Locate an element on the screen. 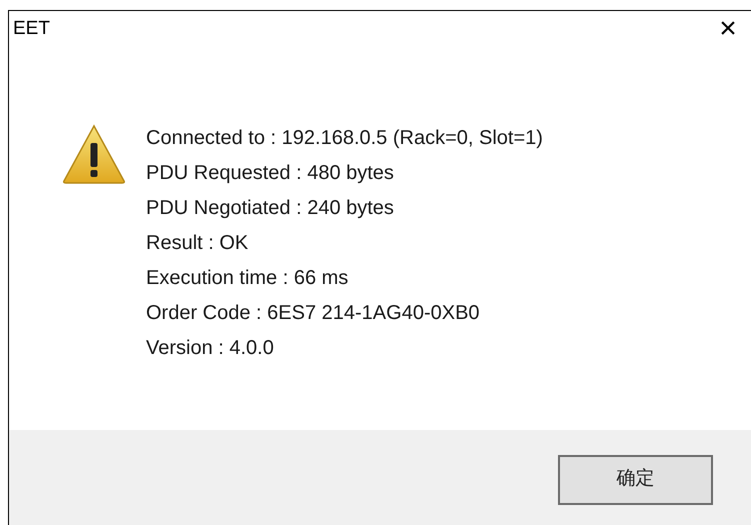  ok-button: 确定 is located at coordinates (635, 479).